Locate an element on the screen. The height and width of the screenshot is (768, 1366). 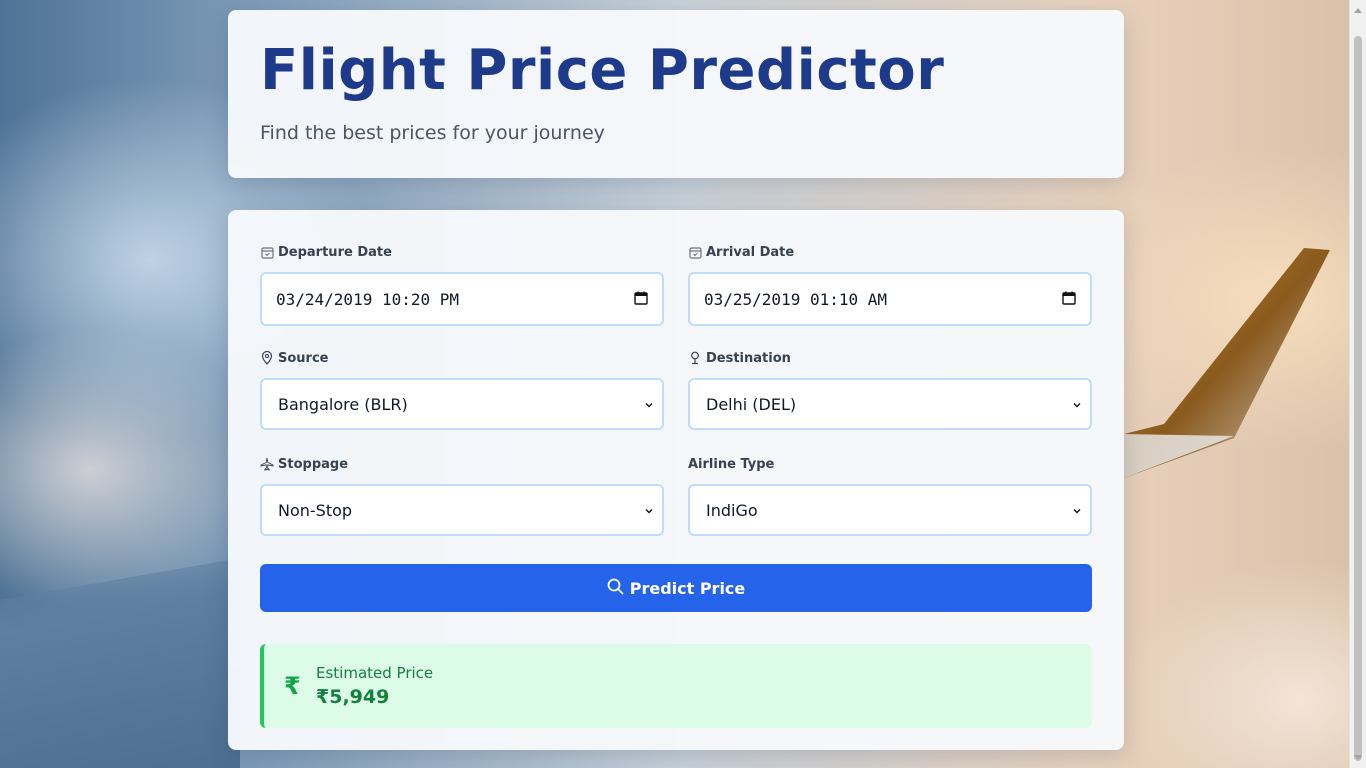
scroll-down-arrow-icon is located at coordinates (1358, 757).